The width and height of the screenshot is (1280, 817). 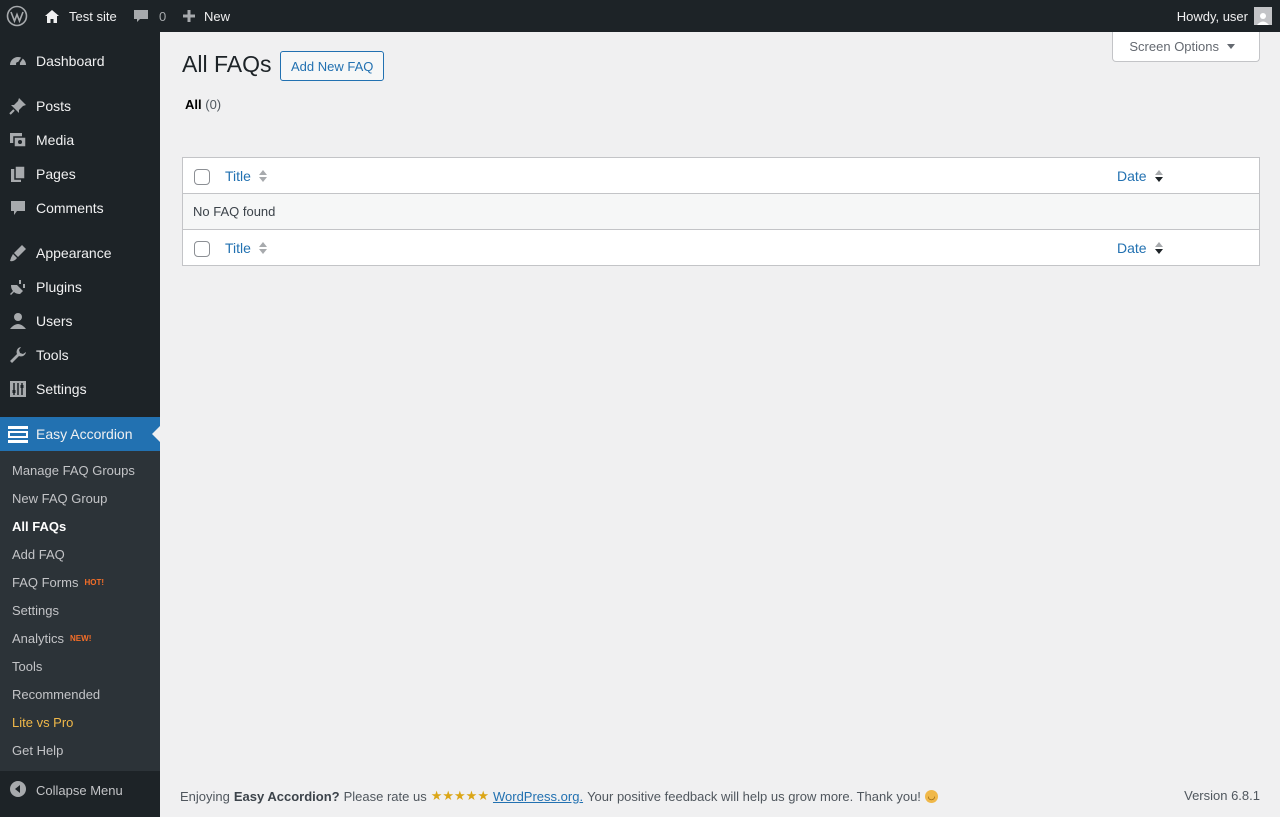 What do you see at coordinates (721, 176) in the screenshot?
I see `table-header-row: Title Date` at bounding box center [721, 176].